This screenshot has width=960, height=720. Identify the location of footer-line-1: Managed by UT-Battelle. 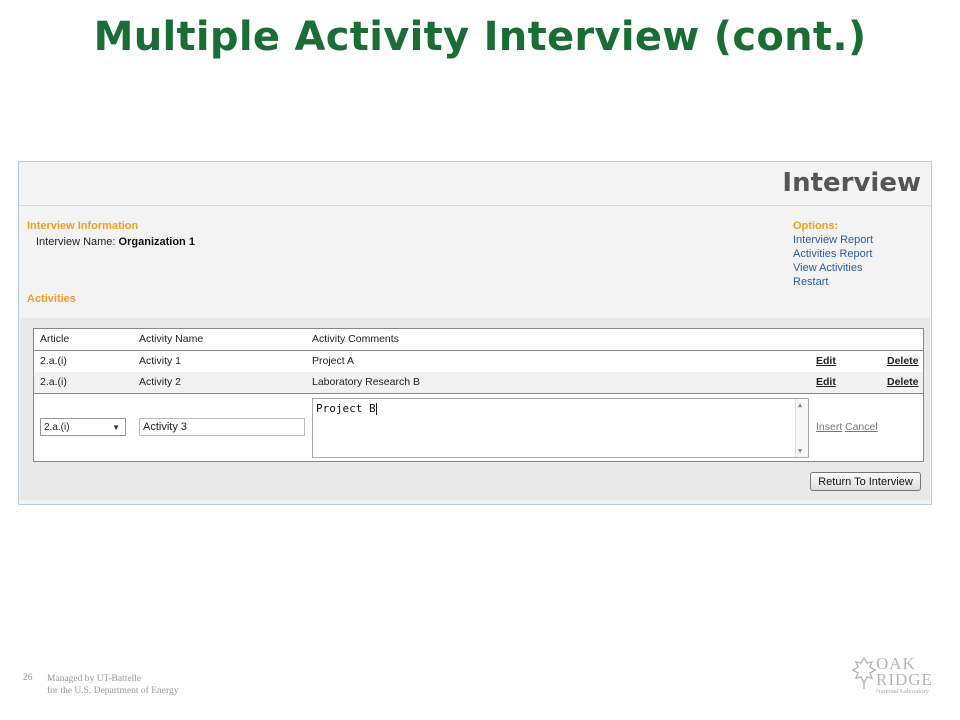
(94, 679).